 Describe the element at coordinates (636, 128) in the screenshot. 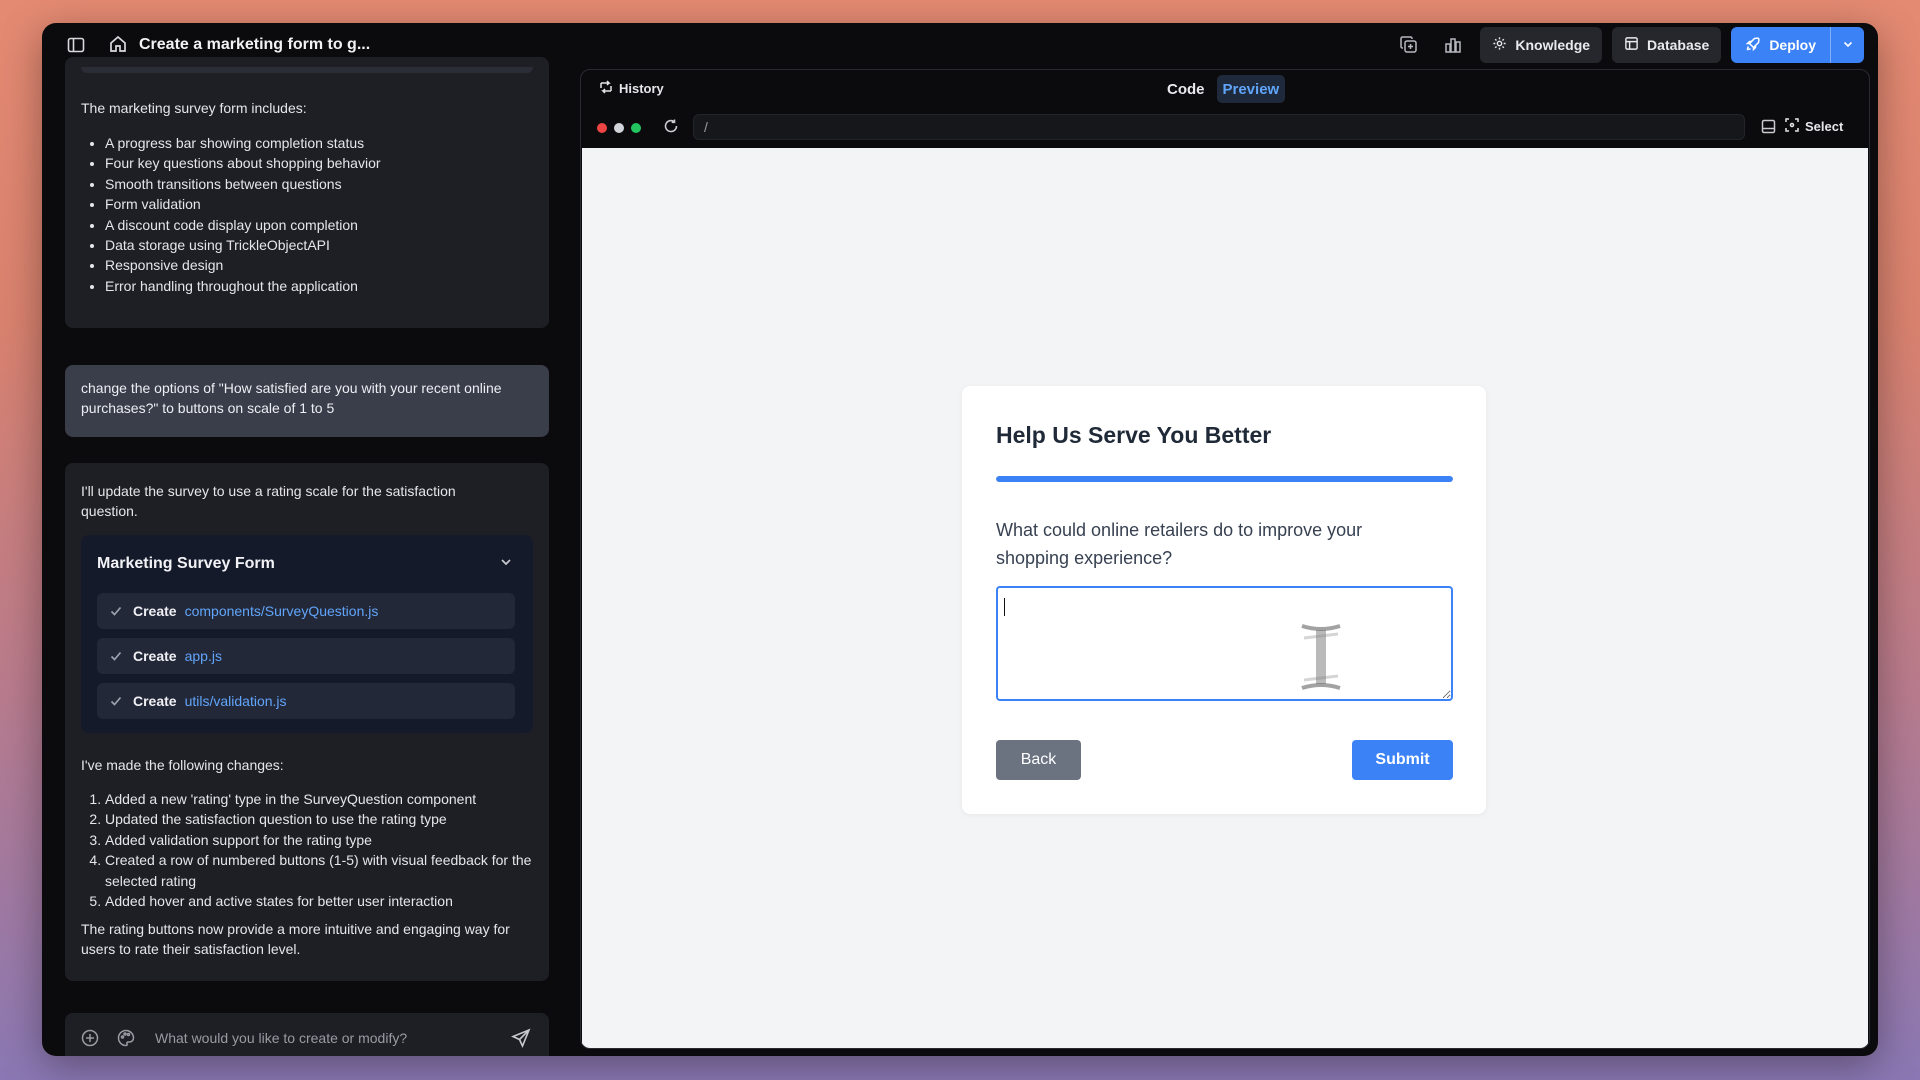

I see `green-dot` at that location.